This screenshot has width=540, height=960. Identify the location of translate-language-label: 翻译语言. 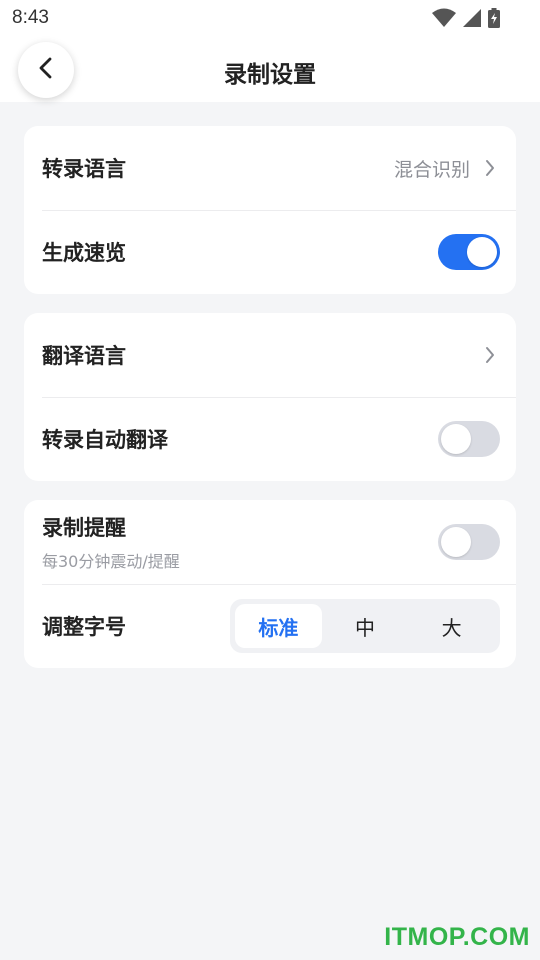
(84, 356).